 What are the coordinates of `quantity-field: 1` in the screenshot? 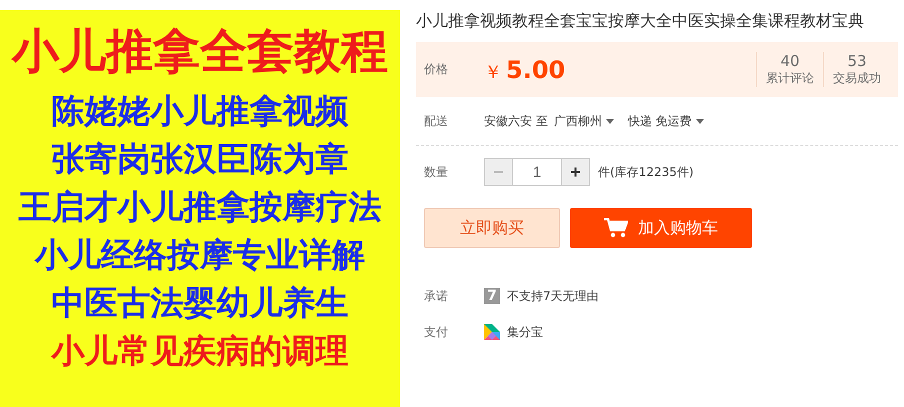 It's located at (537, 172).